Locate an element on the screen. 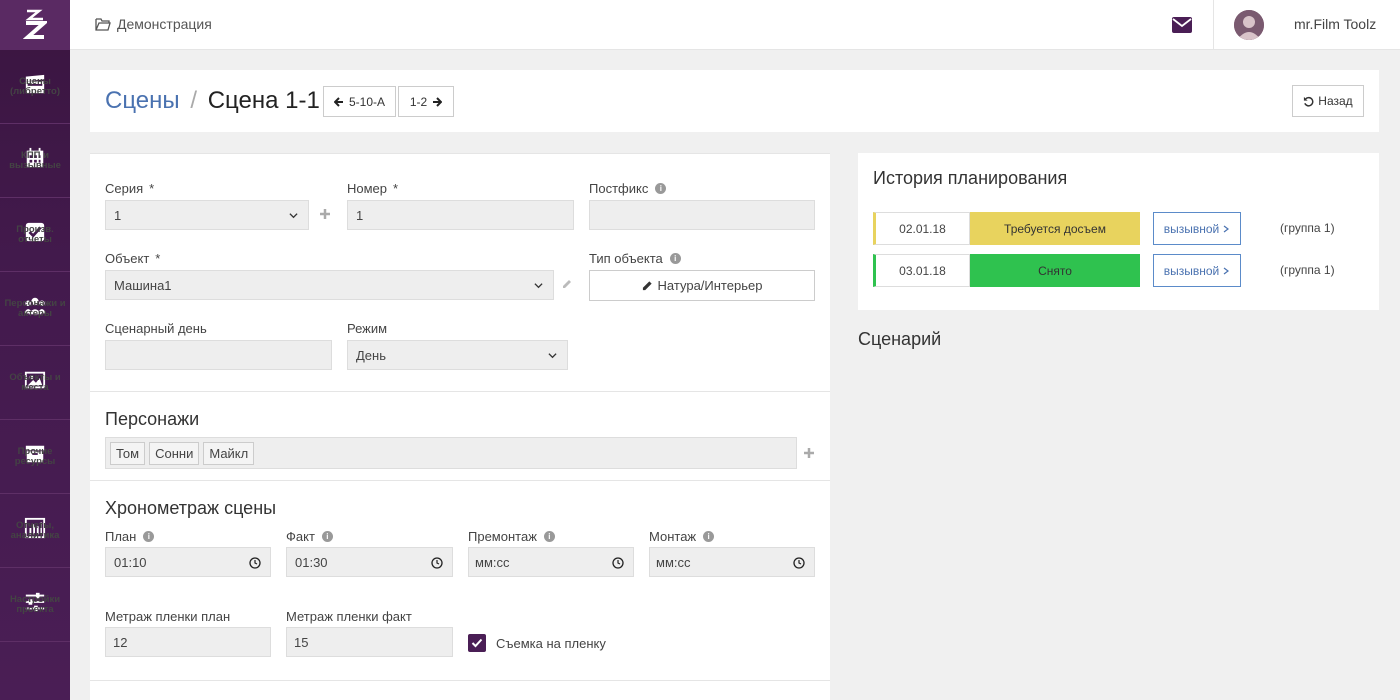 The height and width of the screenshot is (700, 1400). object-type-label-text: Тип объекта is located at coordinates (626, 258).